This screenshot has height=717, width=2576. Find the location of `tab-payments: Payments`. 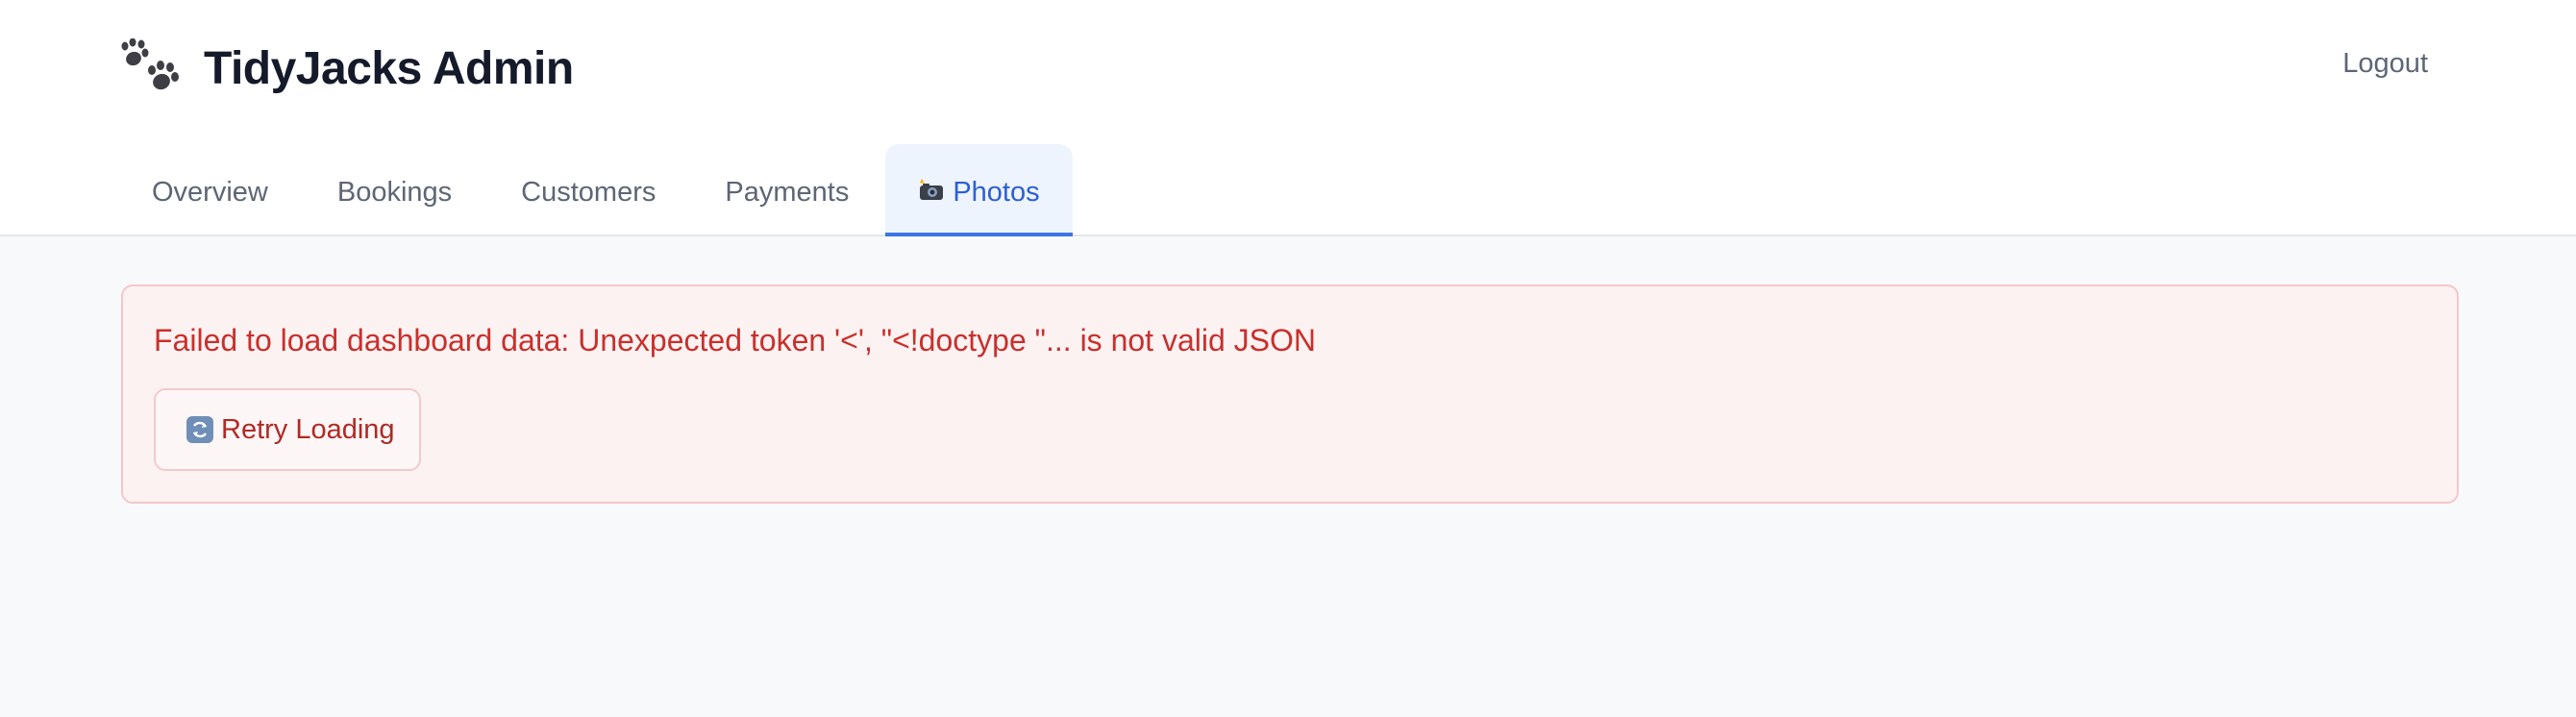

tab-payments: Payments is located at coordinates (786, 190).